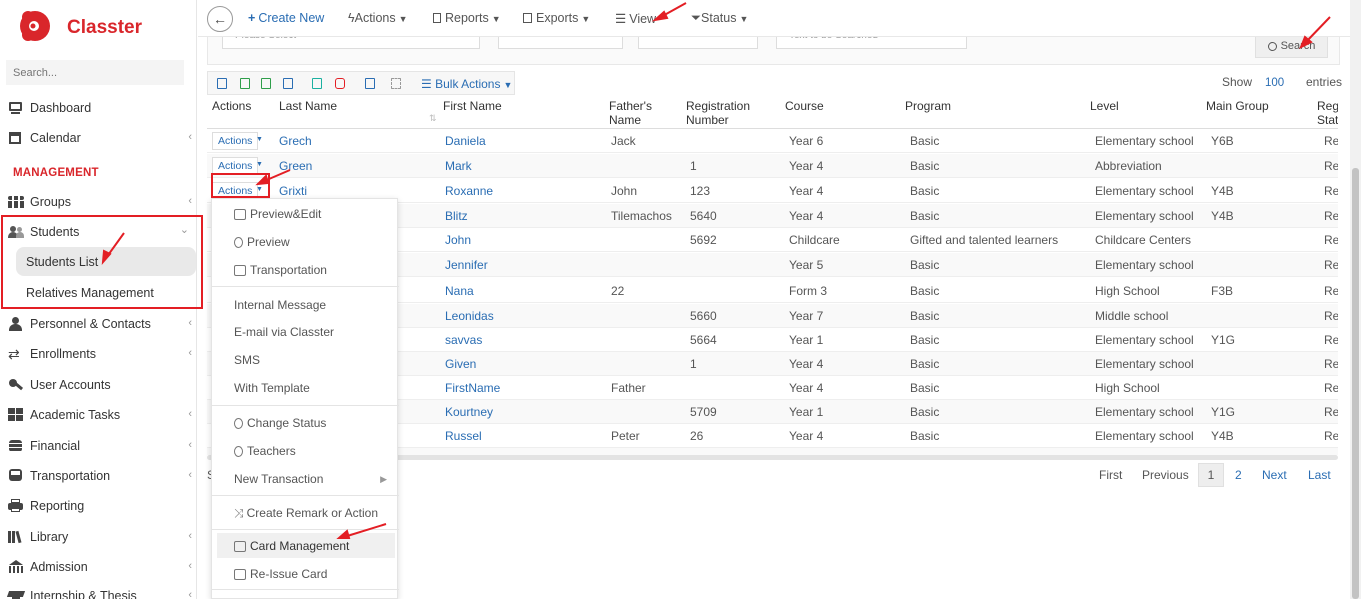 The height and width of the screenshot is (599, 1361). What do you see at coordinates (220, 19) in the screenshot?
I see `back-button: ←` at bounding box center [220, 19].